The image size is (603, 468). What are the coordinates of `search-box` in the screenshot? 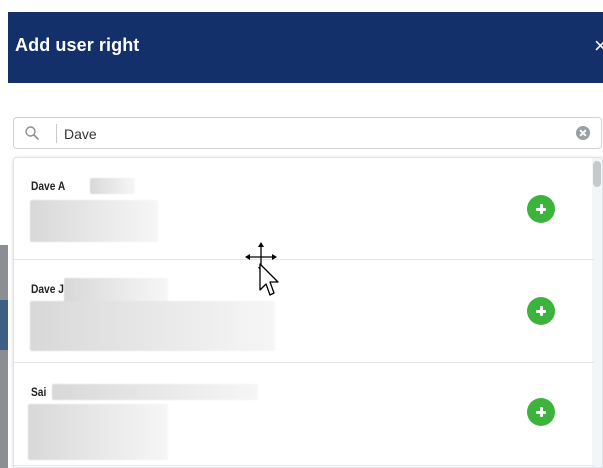 It's located at (307, 133).